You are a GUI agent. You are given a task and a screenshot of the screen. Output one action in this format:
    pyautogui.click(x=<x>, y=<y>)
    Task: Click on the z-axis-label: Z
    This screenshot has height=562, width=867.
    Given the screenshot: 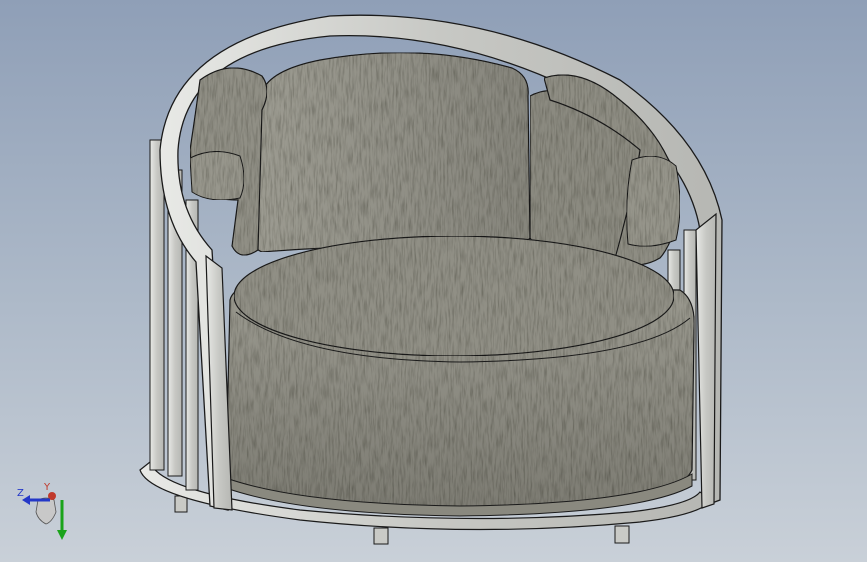 What is the action you would take?
    pyautogui.click(x=20, y=493)
    